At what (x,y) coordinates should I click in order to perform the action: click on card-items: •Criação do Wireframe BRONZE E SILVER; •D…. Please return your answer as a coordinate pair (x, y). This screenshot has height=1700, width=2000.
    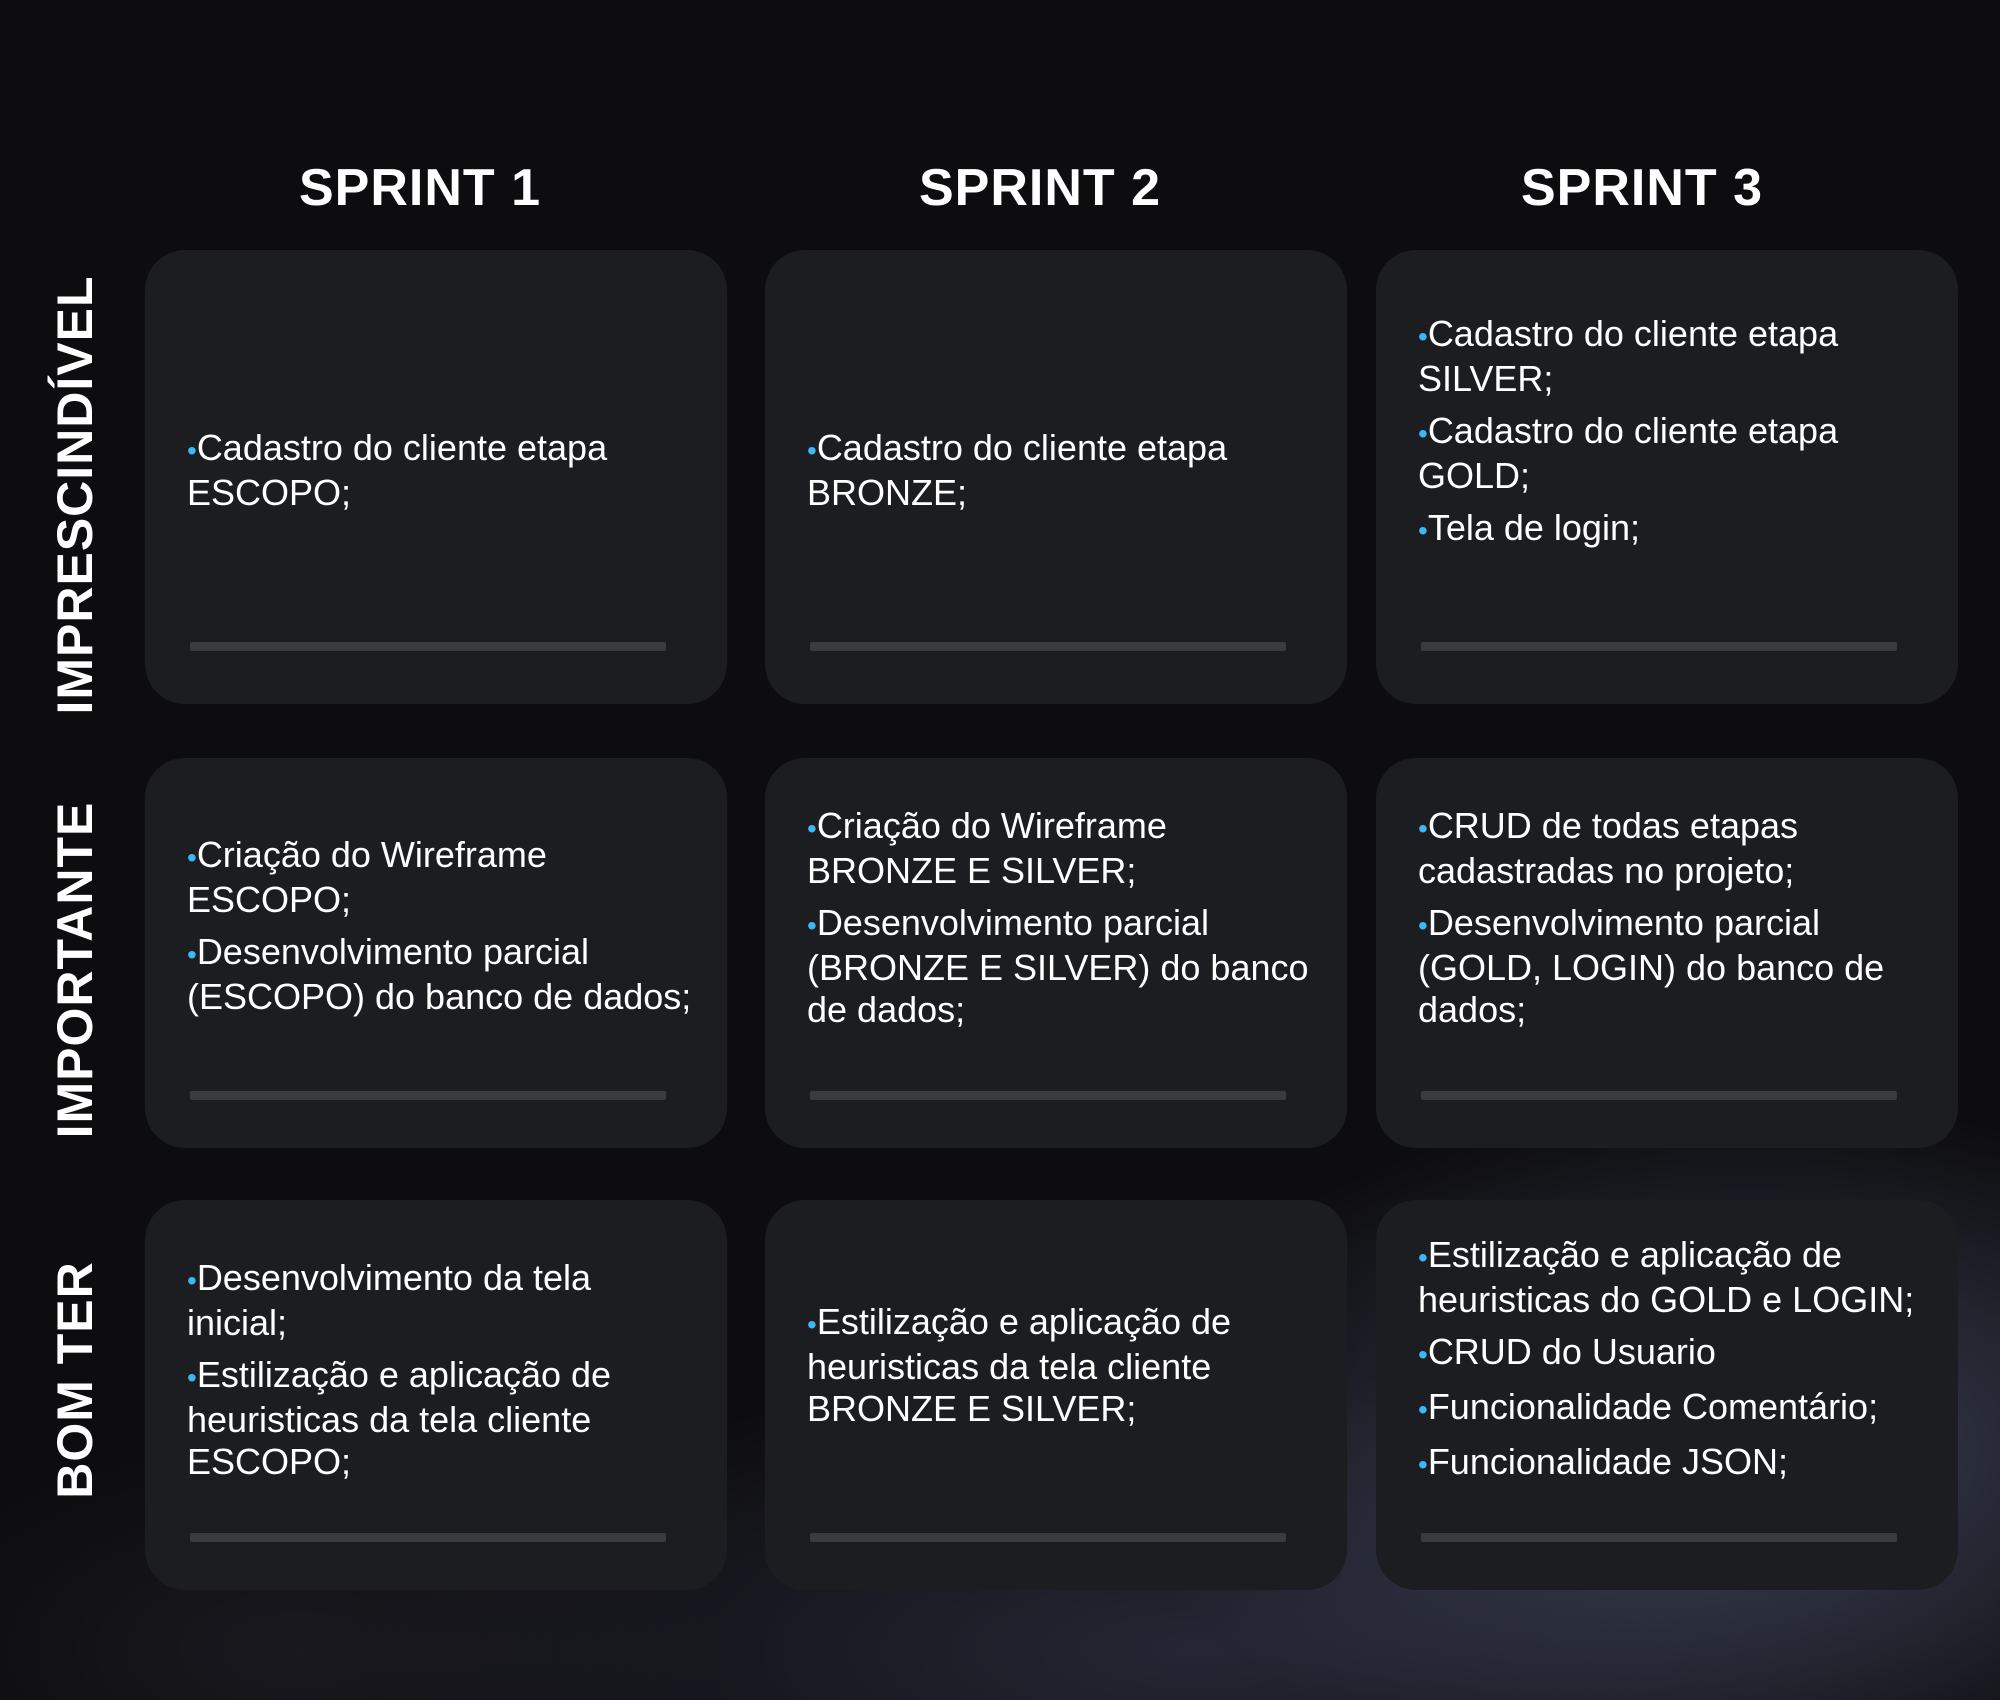
    Looking at the image, I should click on (1063, 918).